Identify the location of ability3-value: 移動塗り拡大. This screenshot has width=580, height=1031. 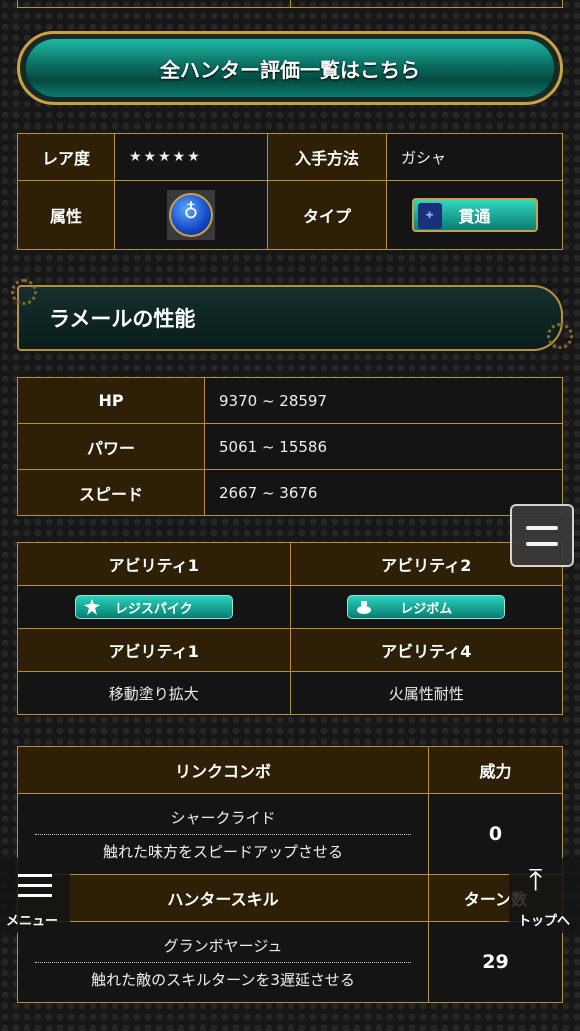
(154, 693).